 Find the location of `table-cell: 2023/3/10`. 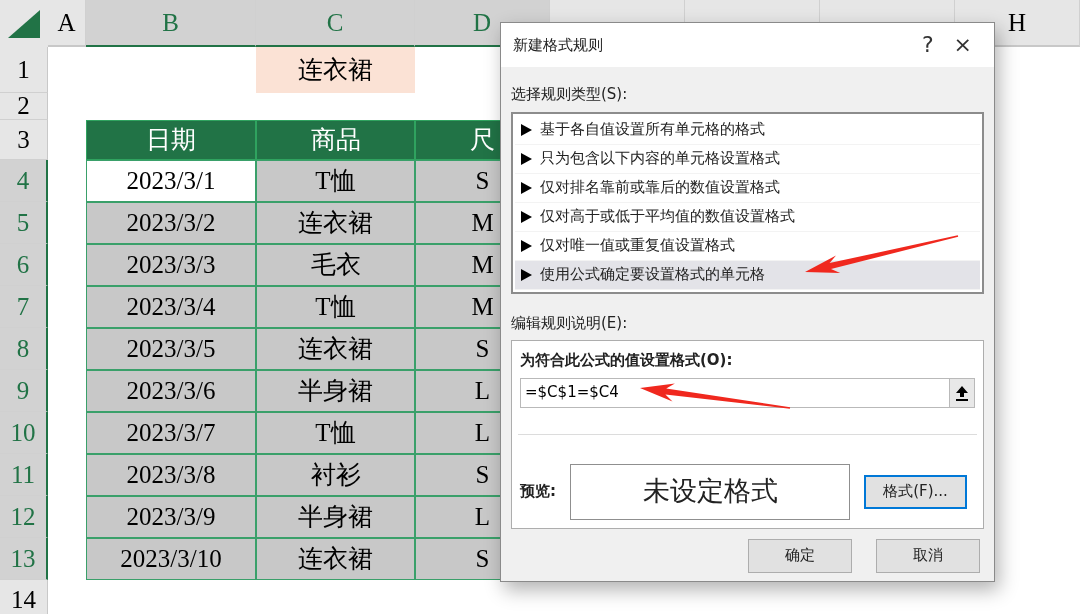

table-cell: 2023/3/10 is located at coordinates (171, 559).